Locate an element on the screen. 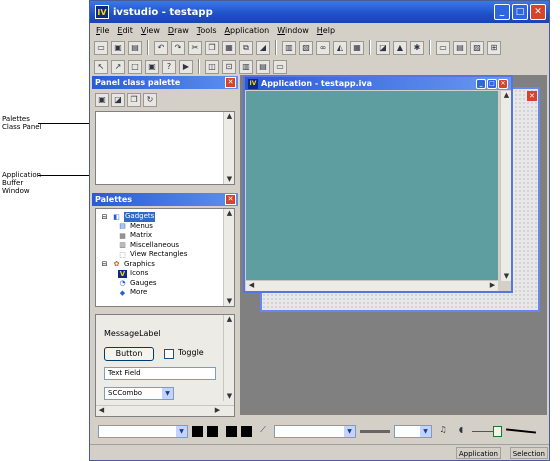 The height and width of the screenshot is (461, 560). layout-icon: ◫ is located at coordinates (212, 66).